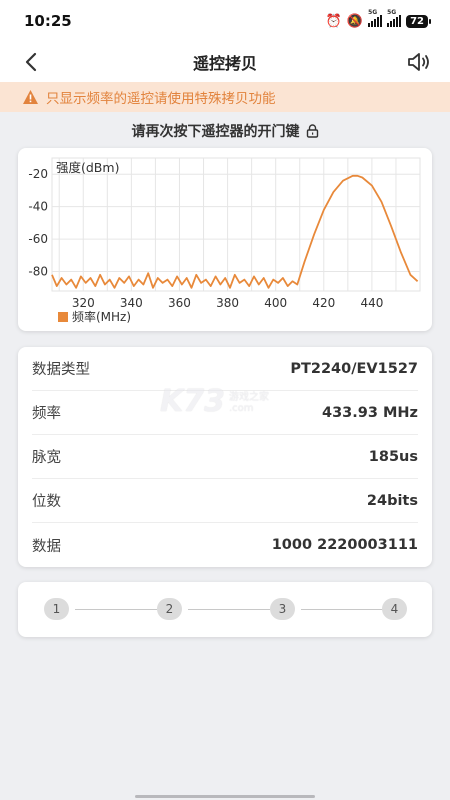 Image resolution: width=450 pixels, height=800 pixels. I want to click on progress-steps-card: 1 2 3 4, so click(225, 609).